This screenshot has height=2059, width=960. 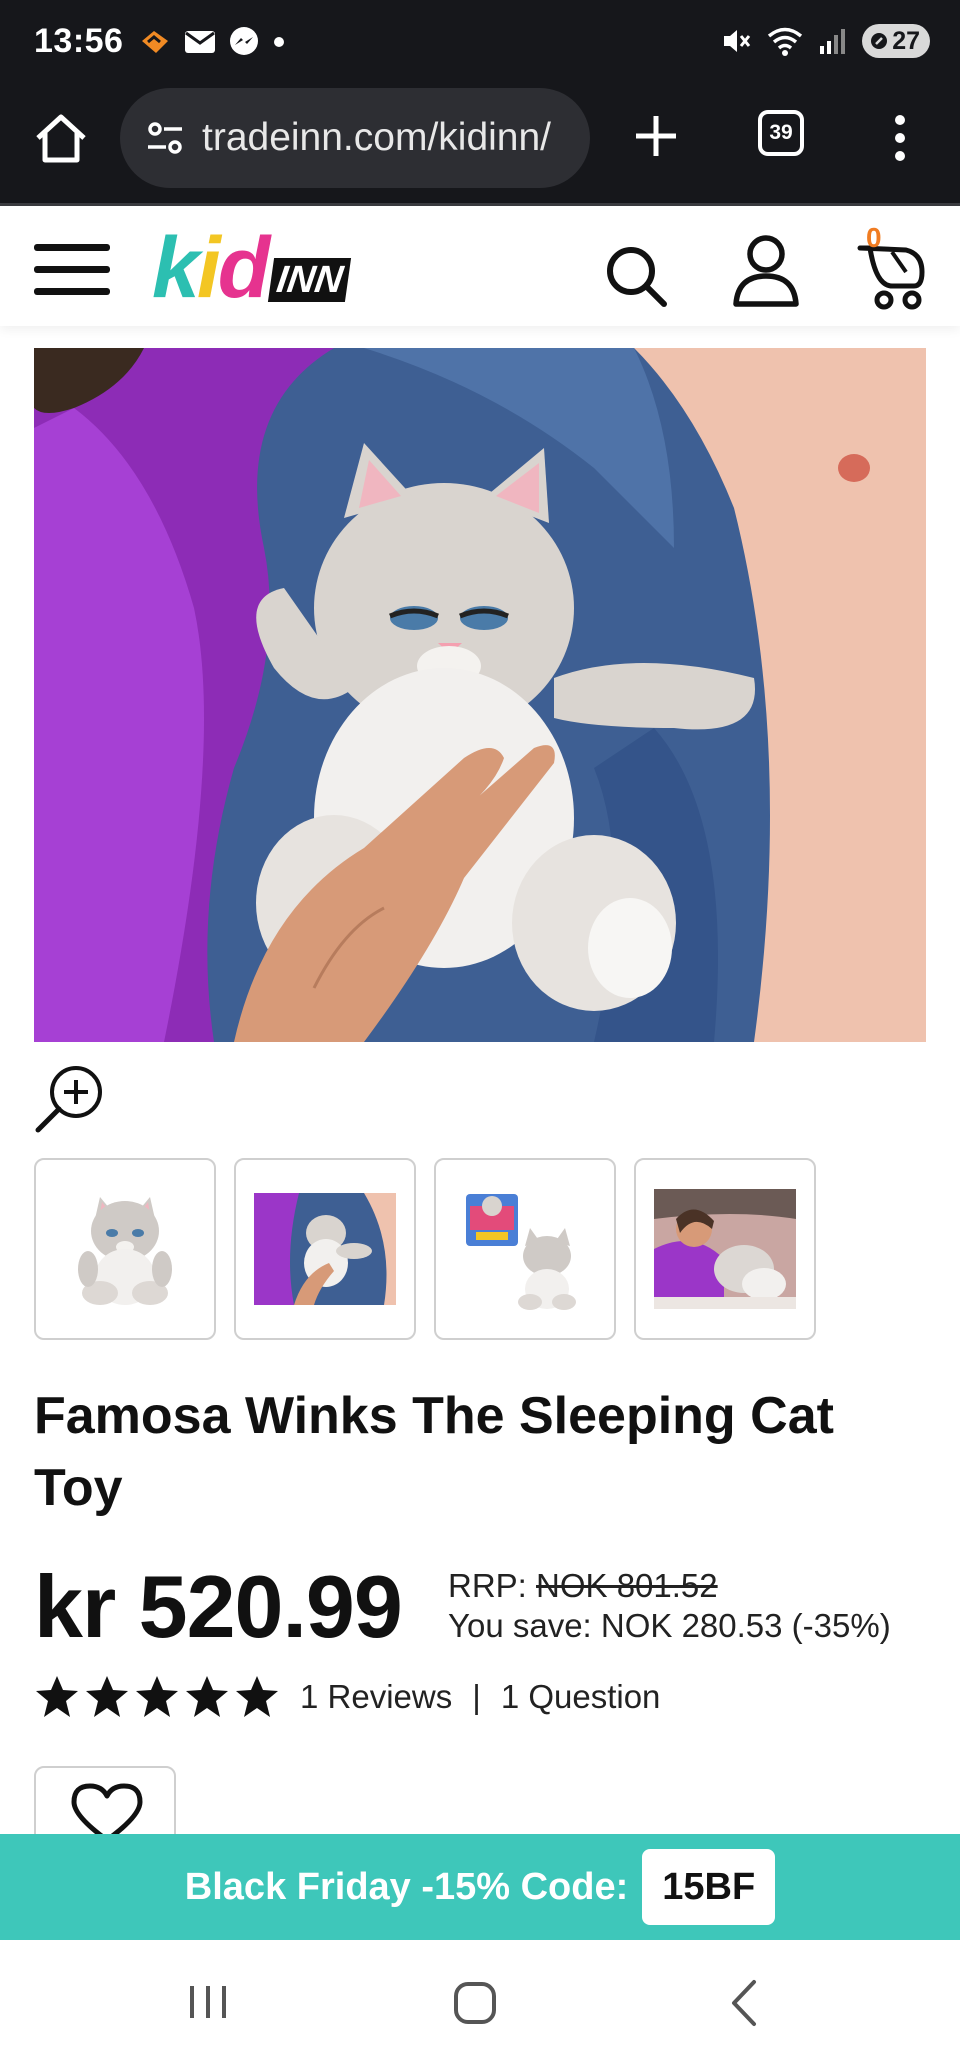 I want to click on cart-count-badge: 0, so click(x=874, y=237).